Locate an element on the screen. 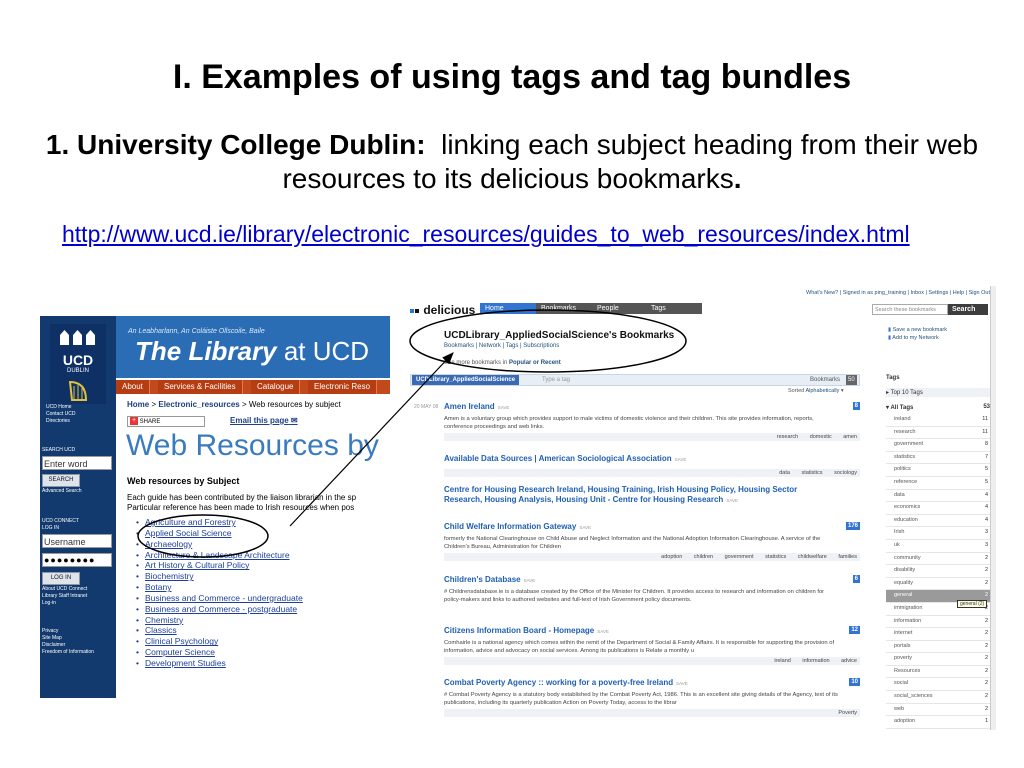 Image resolution: width=1024 pixels, height=768 pixels. subject-link: Architecture & Landscape Architecture is located at coordinates (219, 555).